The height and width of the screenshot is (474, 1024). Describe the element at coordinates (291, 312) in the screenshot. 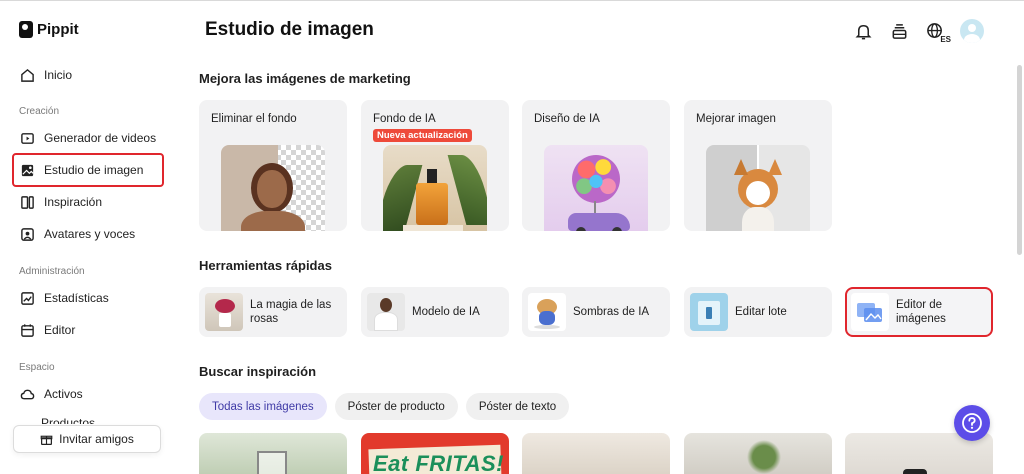

I see `tool-label: La magia de las rosas` at that location.